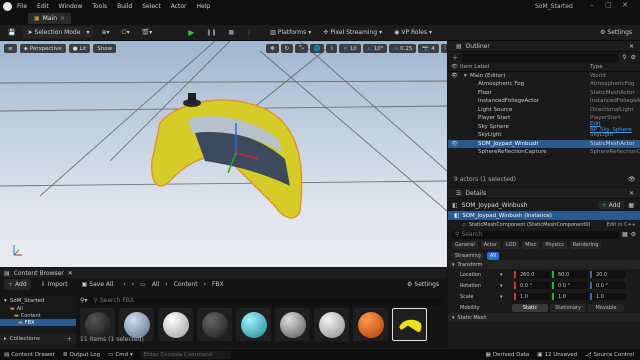  What do you see at coordinates (554, 245) in the screenshot?
I see `tab-physics: Physics` at bounding box center [554, 245].